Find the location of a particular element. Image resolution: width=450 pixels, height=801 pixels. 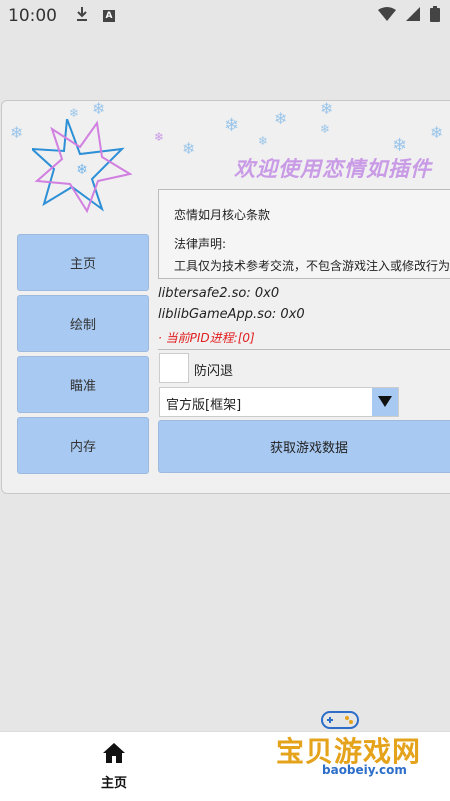

nav-button-aim: 瞄准 is located at coordinates (83, 384).